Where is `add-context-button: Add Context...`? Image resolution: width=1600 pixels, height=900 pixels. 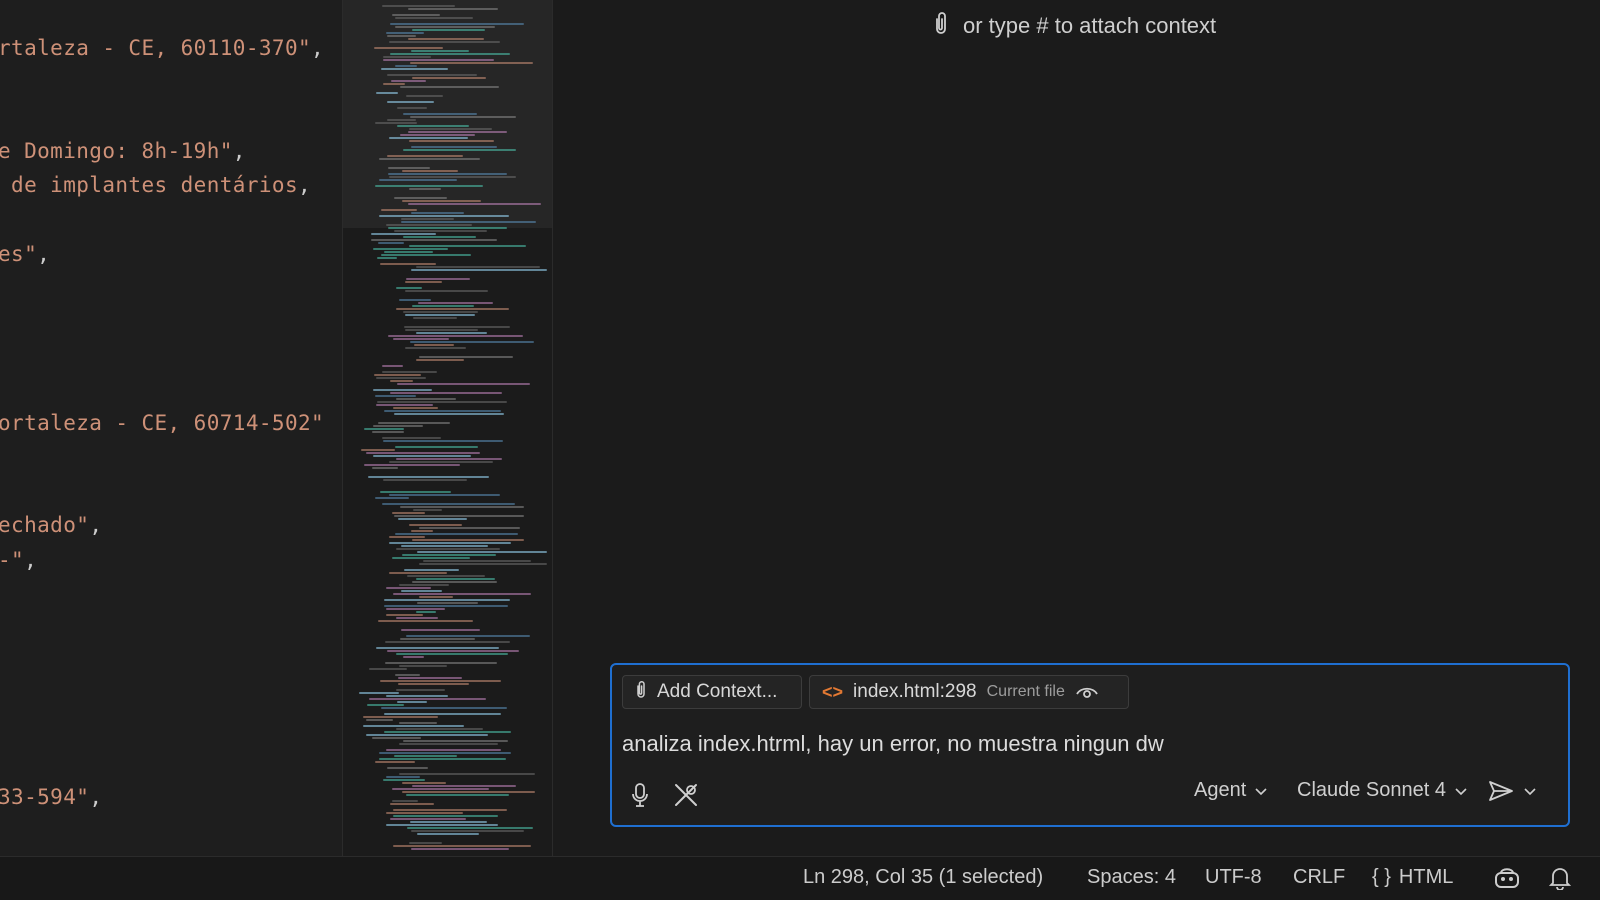
add-context-button: Add Context... is located at coordinates (712, 692).